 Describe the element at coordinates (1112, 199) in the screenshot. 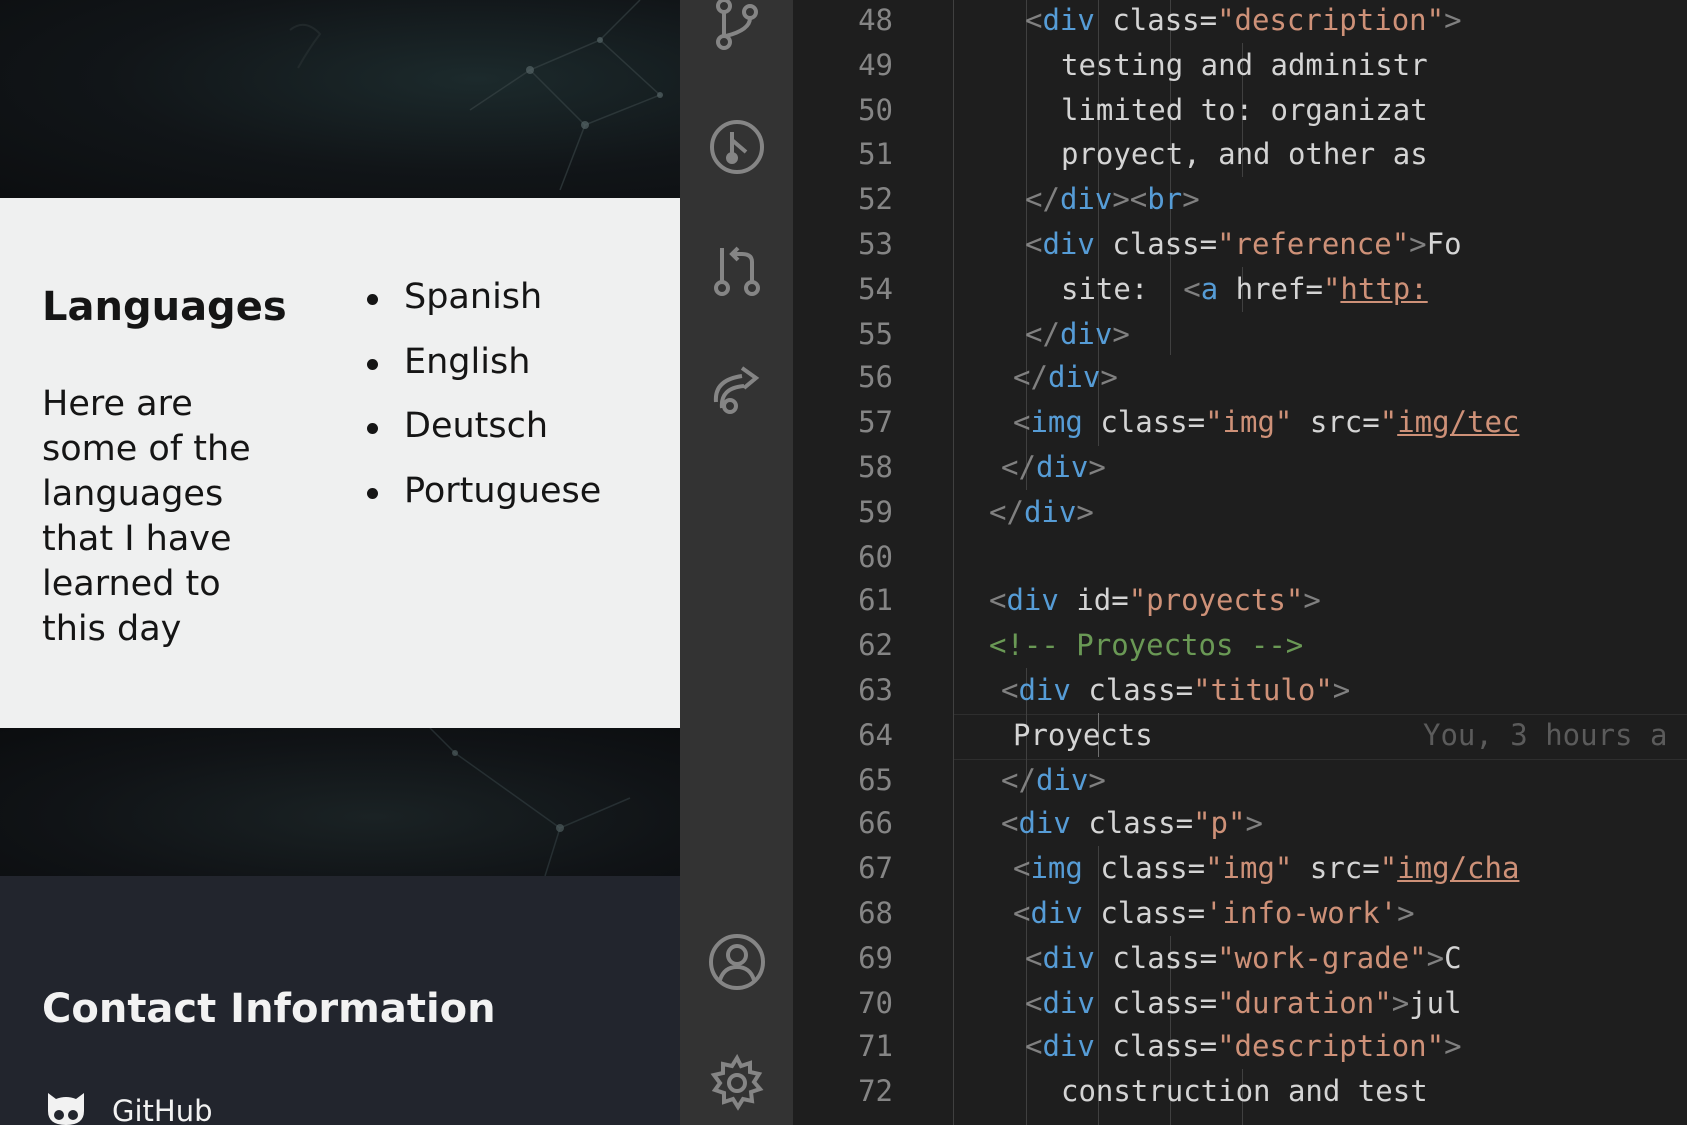

I see `code-line: </div><br>` at that location.